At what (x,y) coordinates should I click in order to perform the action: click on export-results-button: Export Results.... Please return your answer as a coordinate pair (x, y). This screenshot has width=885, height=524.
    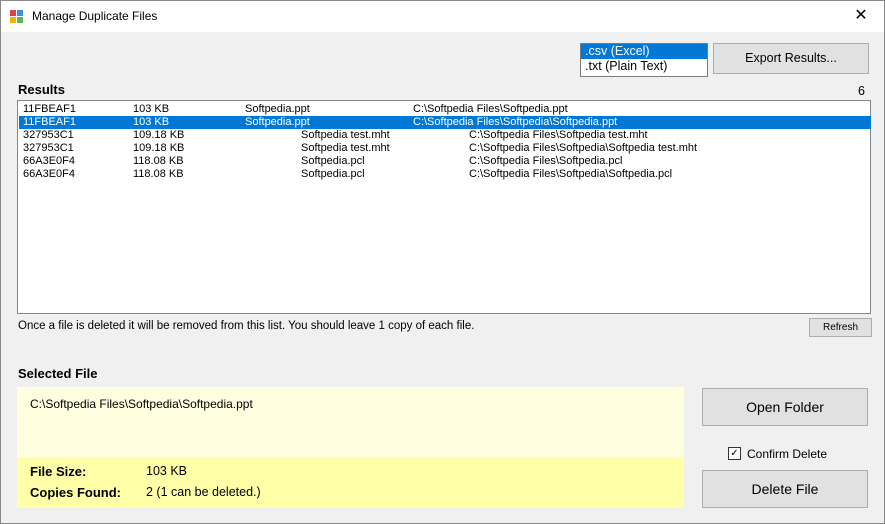
    Looking at the image, I should click on (791, 58).